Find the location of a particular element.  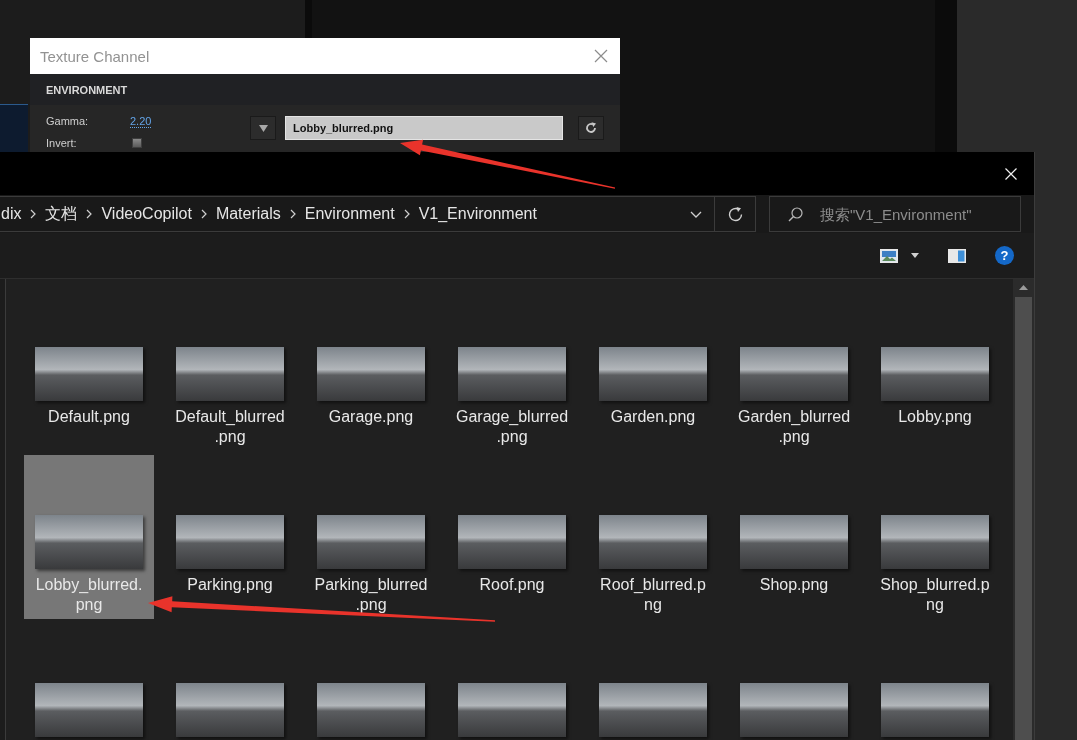

file-item: Roof_blurred.png is located at coordinates (653, 537).